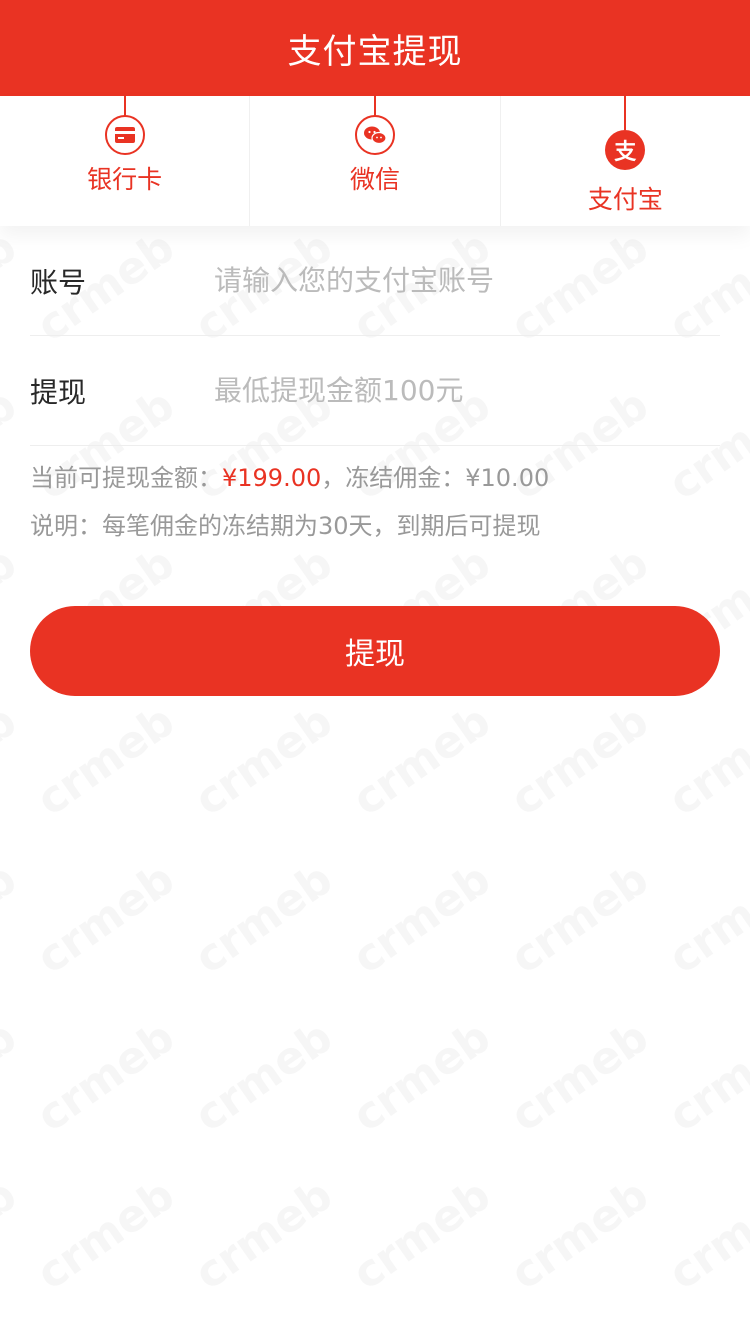  Describe the element at coordinates (272, 478) in the screenshot. I see `available-amount: ¥199.00` at that location.